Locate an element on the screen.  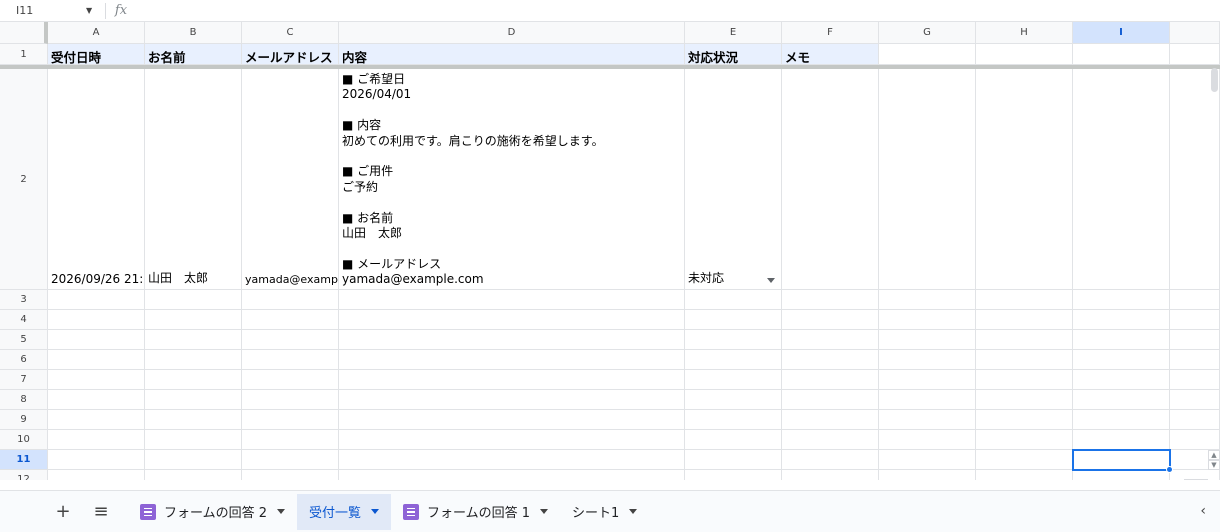
cell-i5 is located at coordinates (1121, 340).